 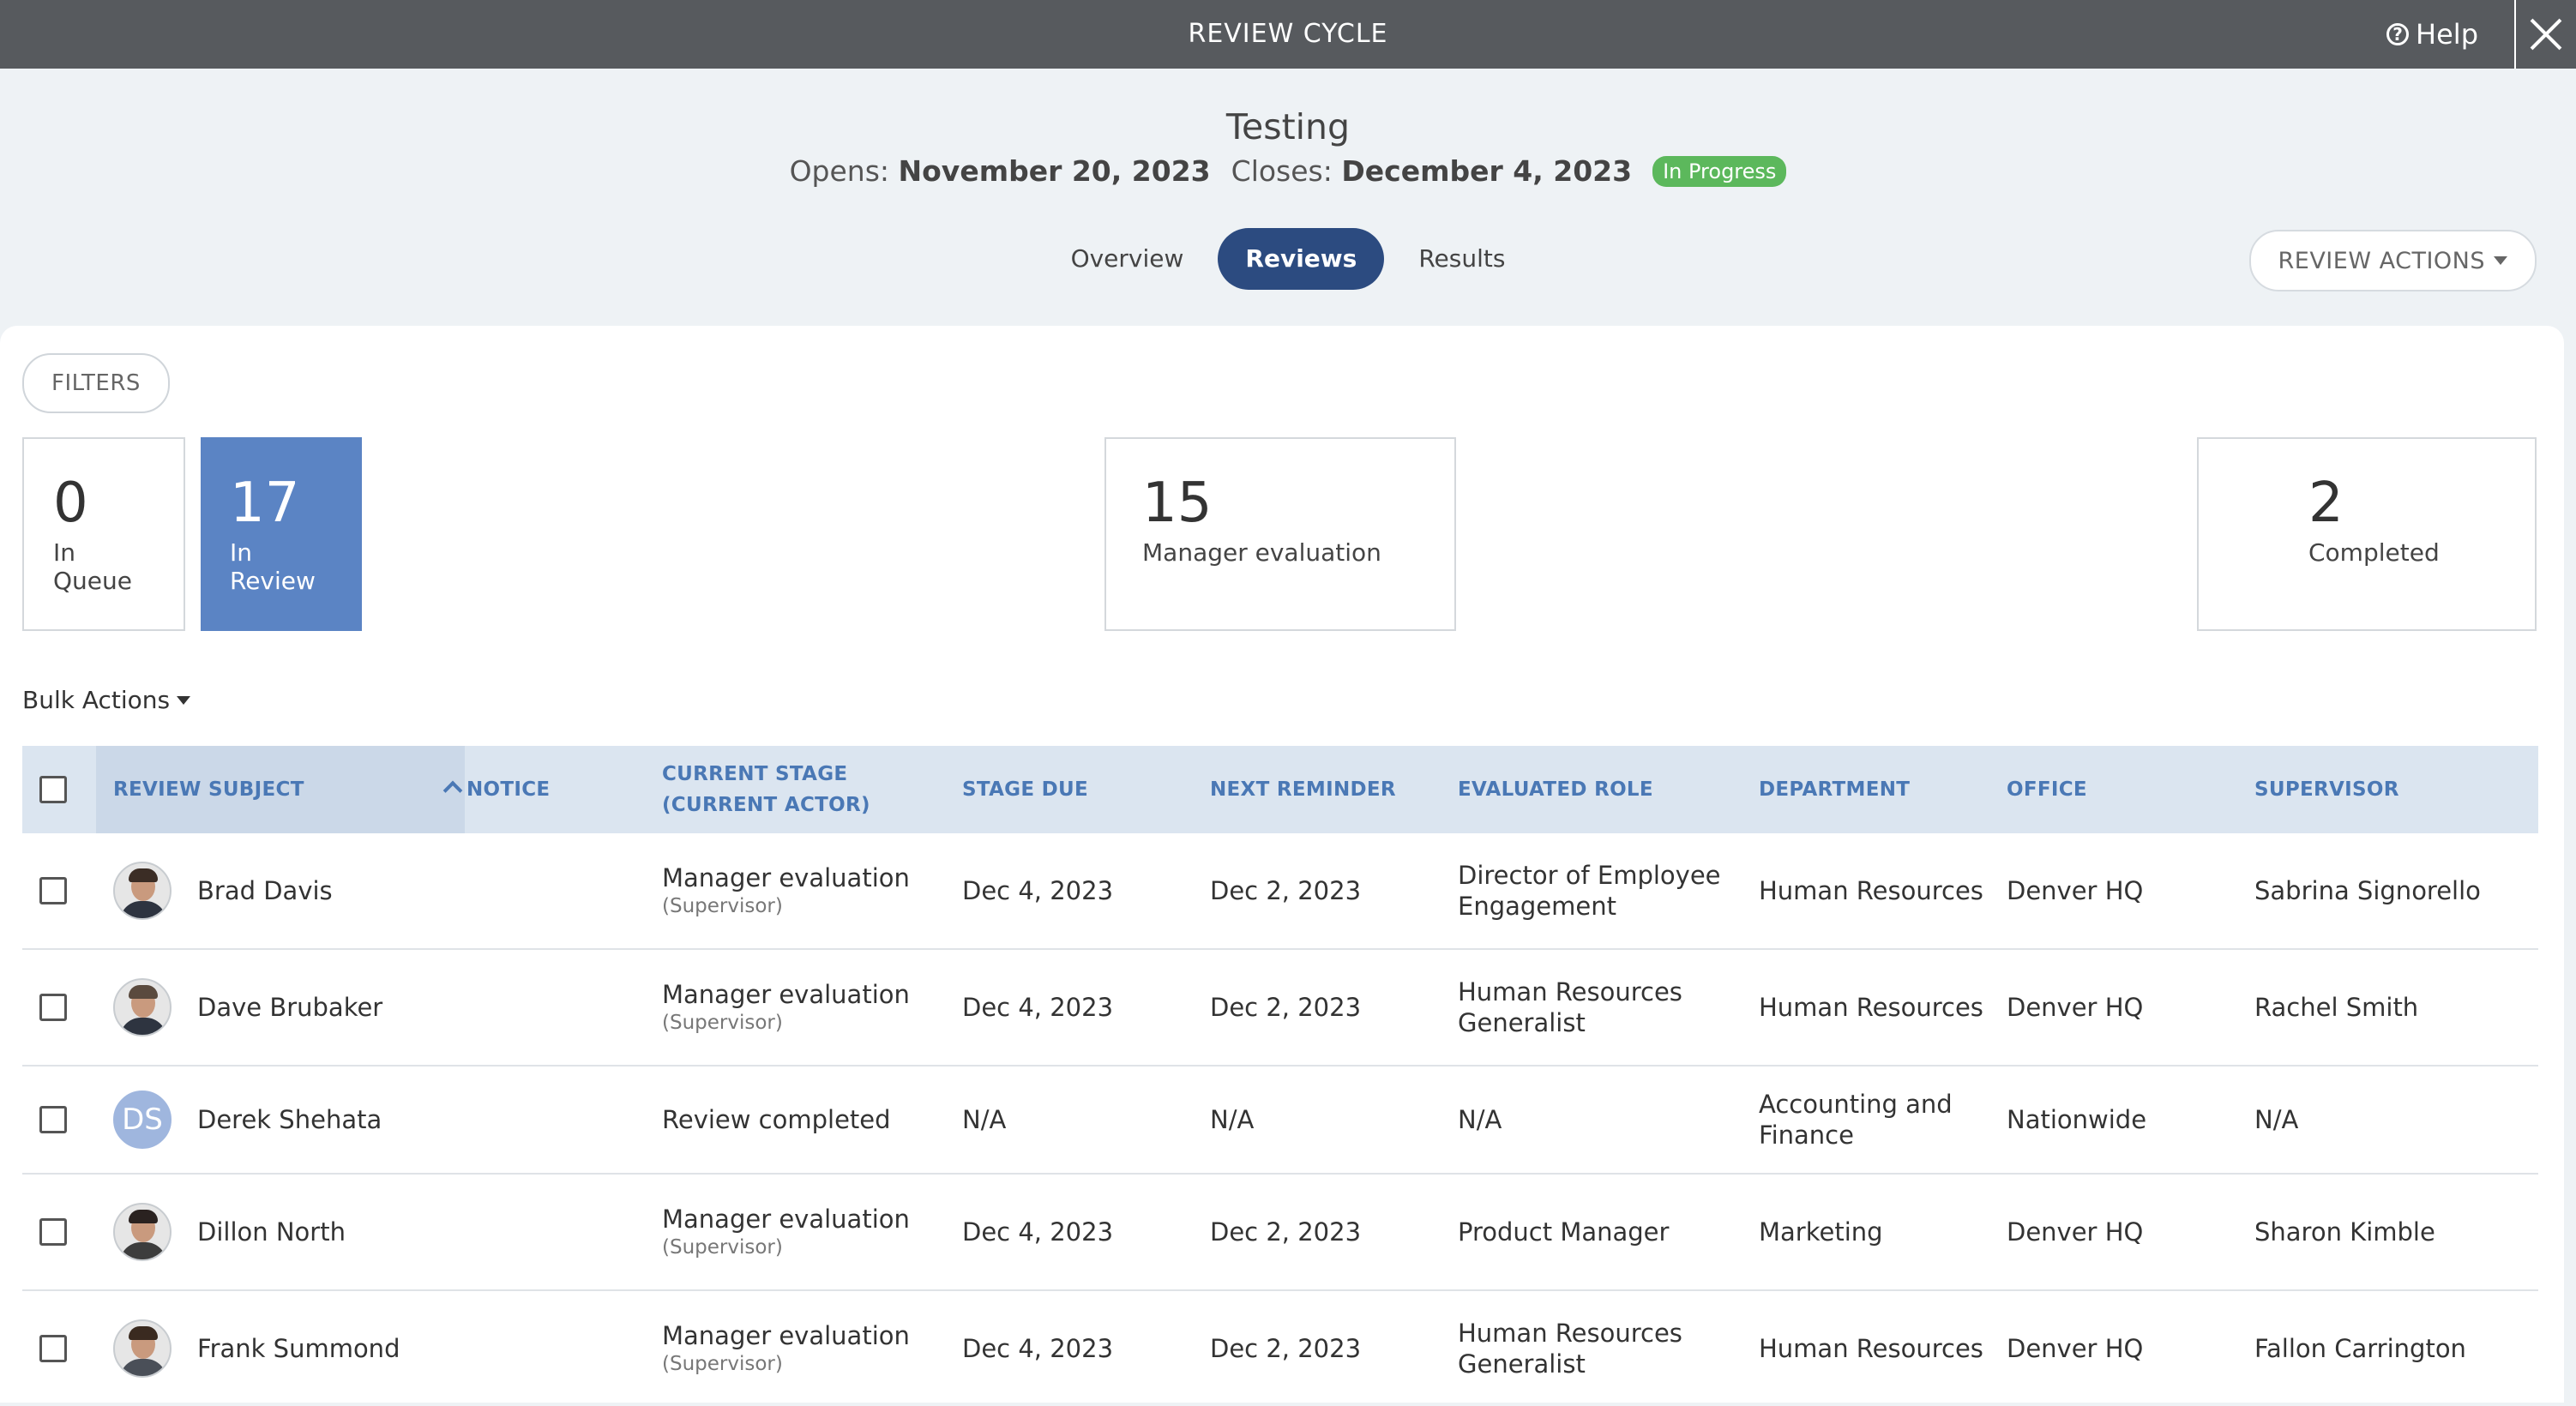 What do you see at coordinates (2360, 1348) in the screenshot?
I see `supervisor-cell: Fallon Carrington` at bounding box center [2360, 1348].